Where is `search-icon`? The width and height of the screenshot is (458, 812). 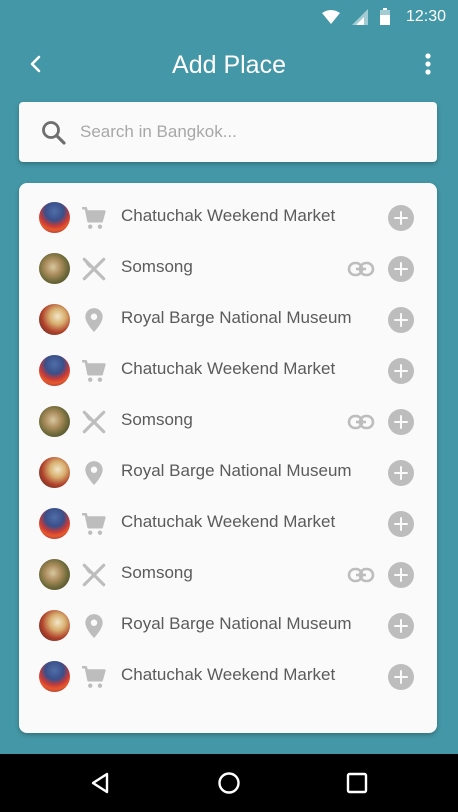
search-icon is located at coordinates (54, 133).